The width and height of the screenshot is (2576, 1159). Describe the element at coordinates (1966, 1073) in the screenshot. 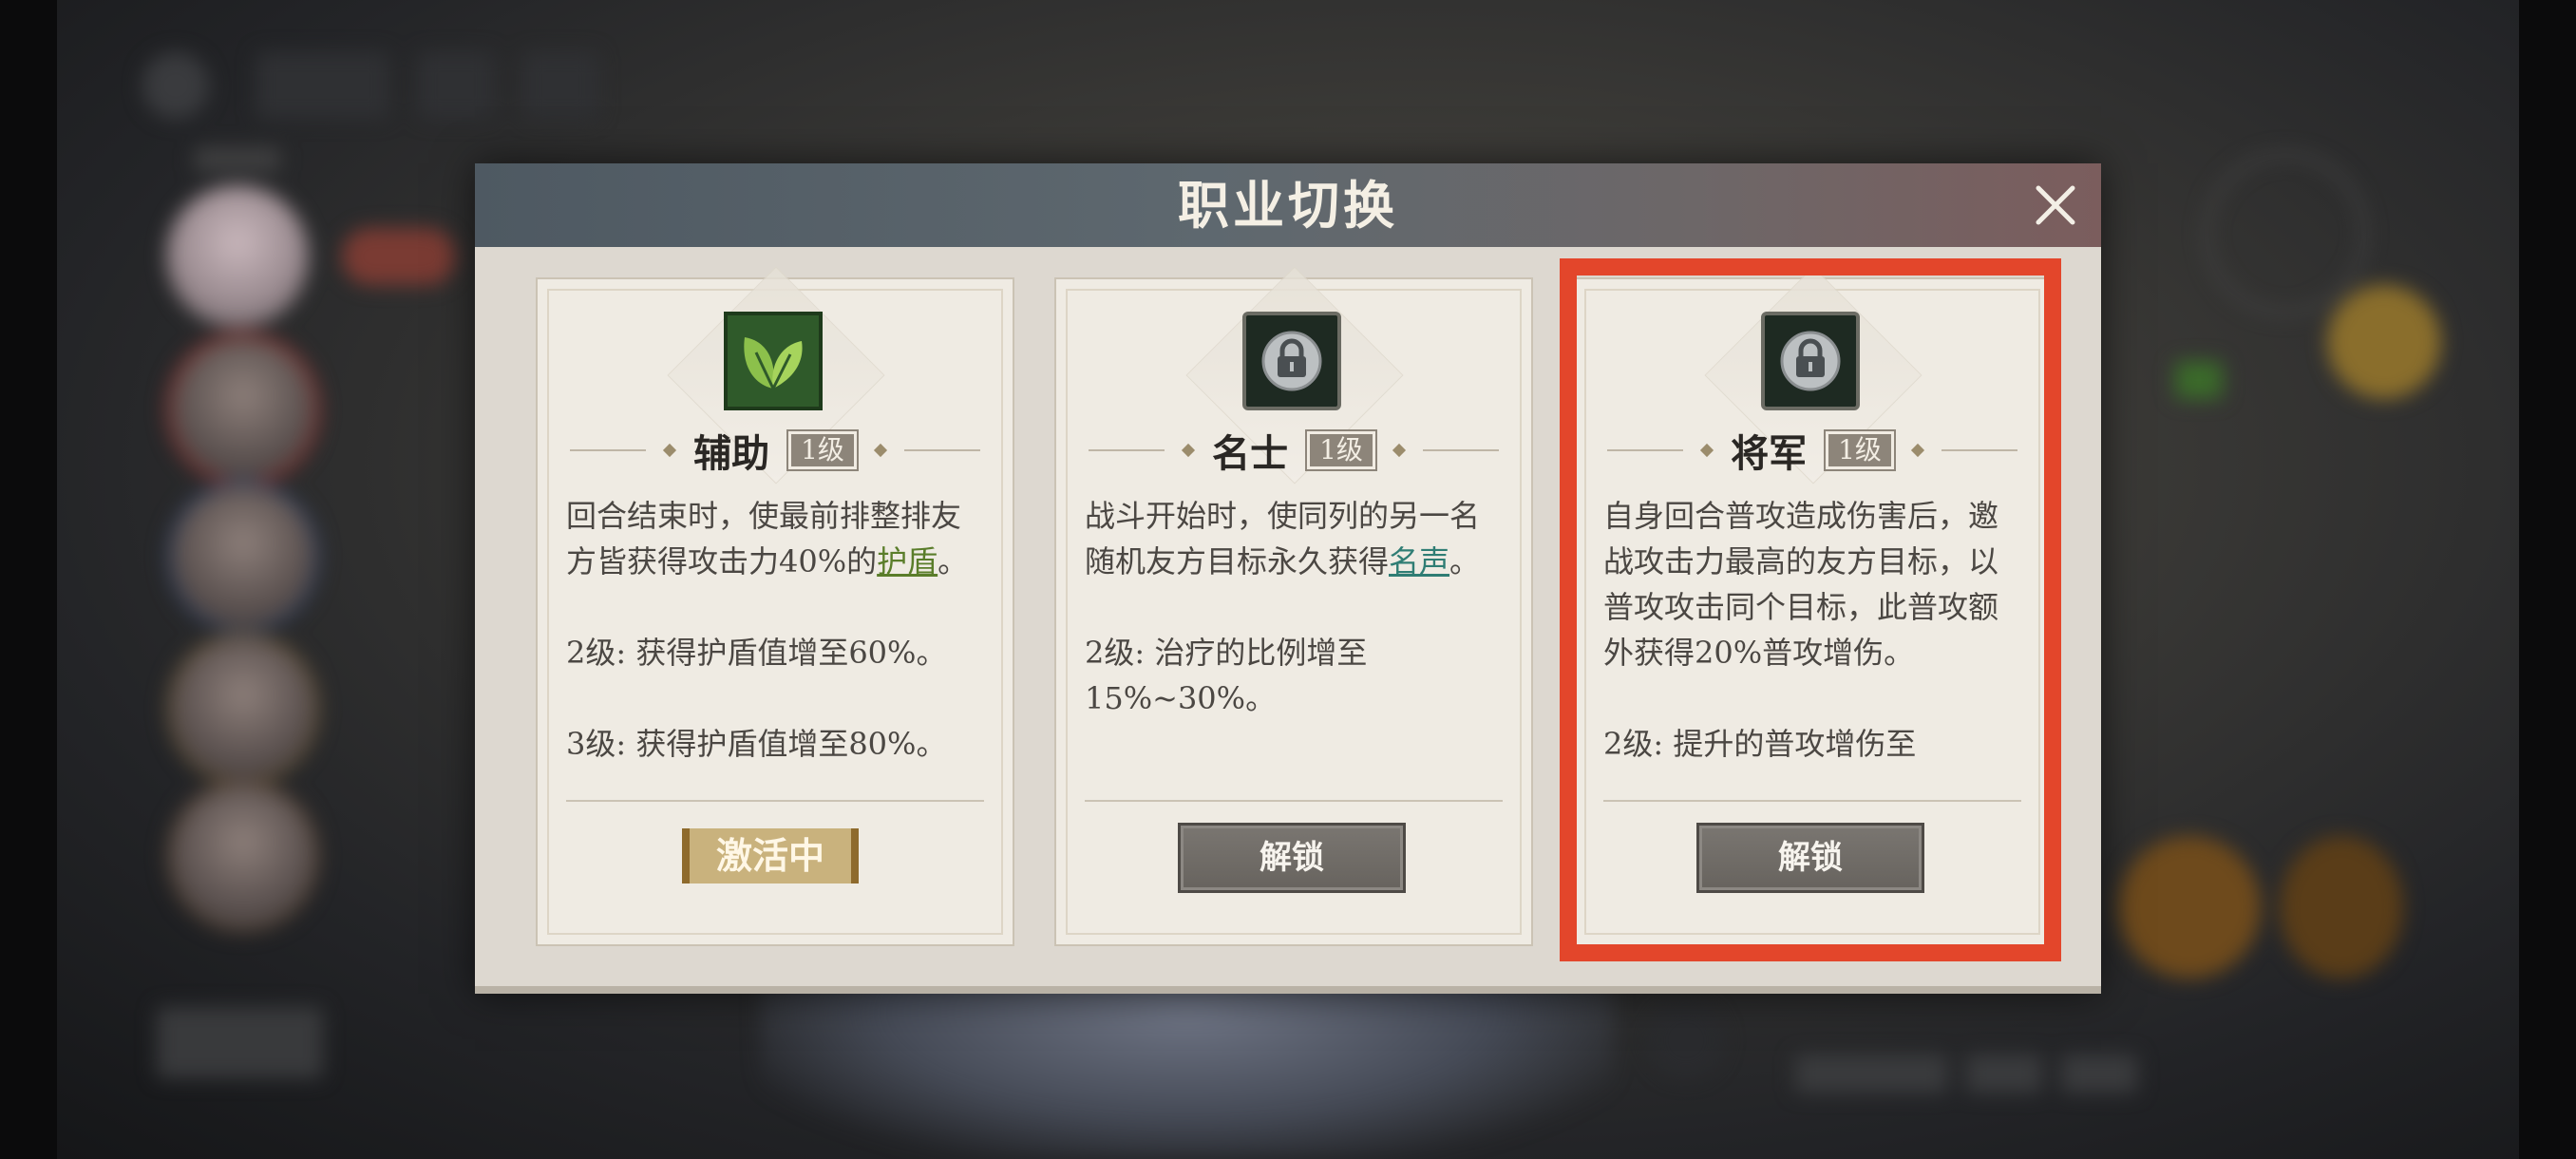

I see `bottom-right-buttons` at that location.